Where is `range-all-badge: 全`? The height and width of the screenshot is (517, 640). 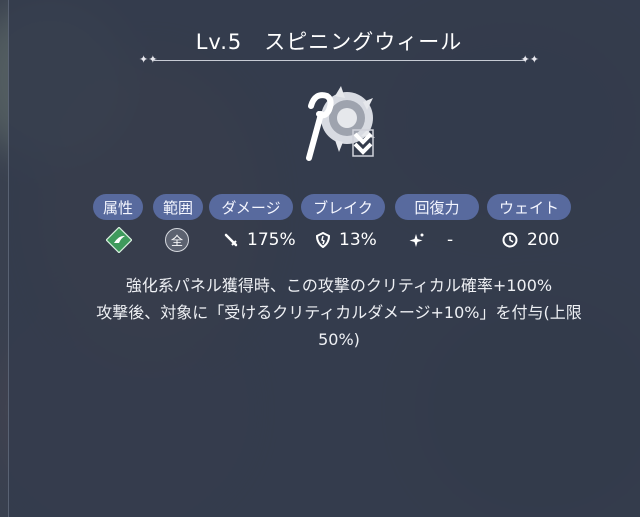
range-all-badge: 全 is located at coordinates (177, 240).